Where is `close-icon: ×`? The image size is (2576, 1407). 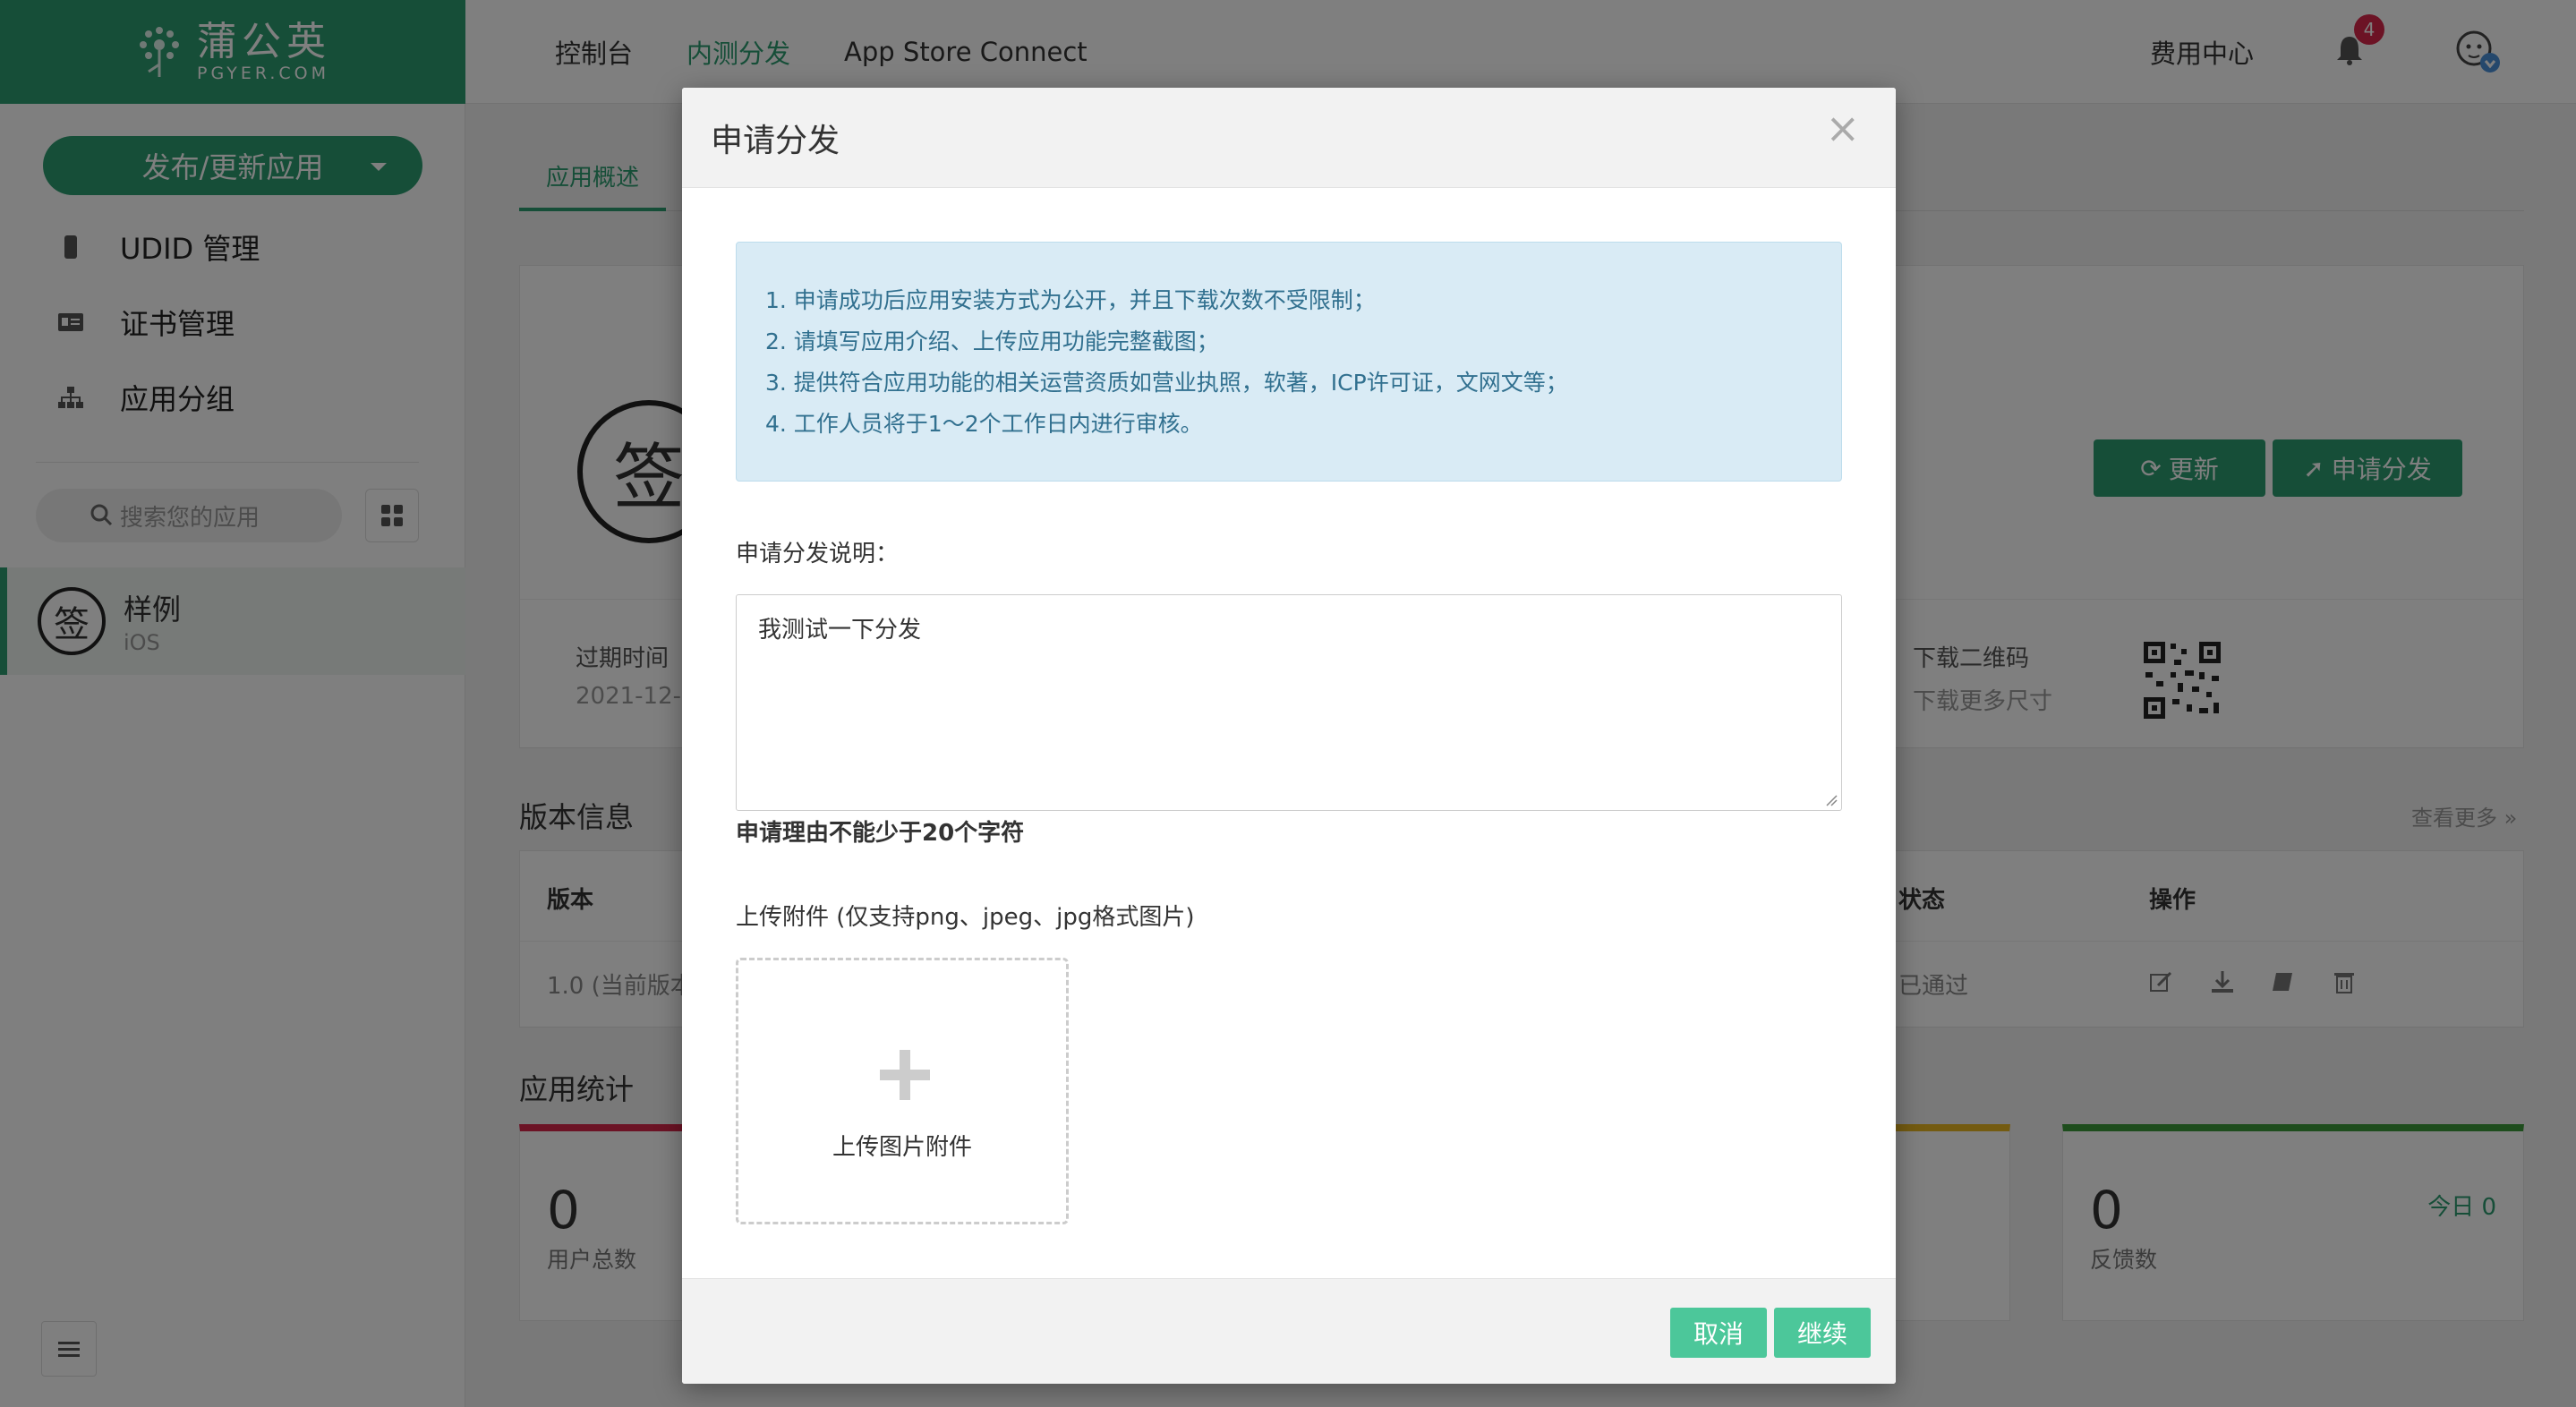 close-icon: × is located at coordinates (1842, 128).